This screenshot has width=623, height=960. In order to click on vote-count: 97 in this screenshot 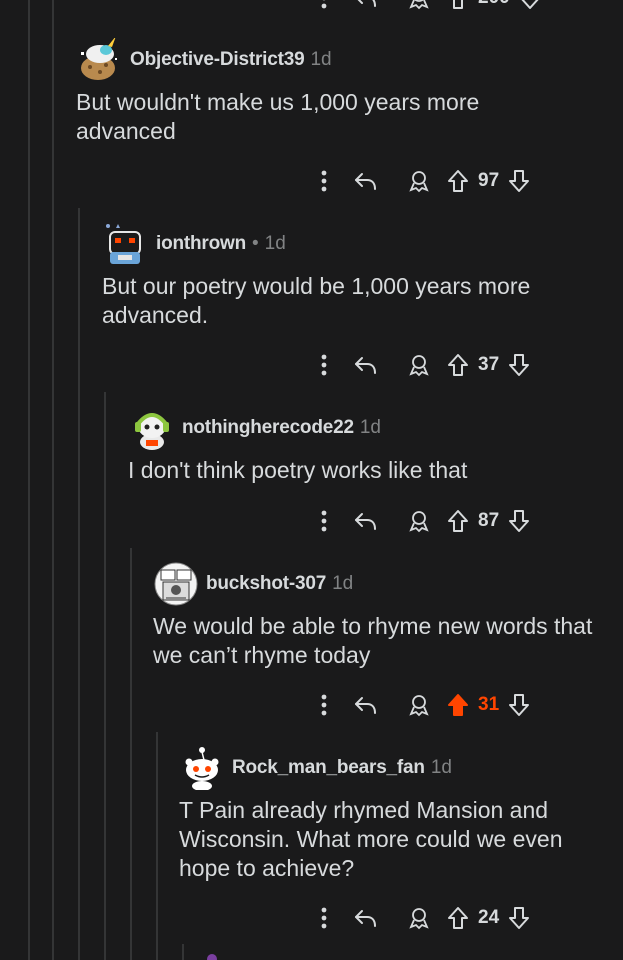, I will do `click(489, 180)`.